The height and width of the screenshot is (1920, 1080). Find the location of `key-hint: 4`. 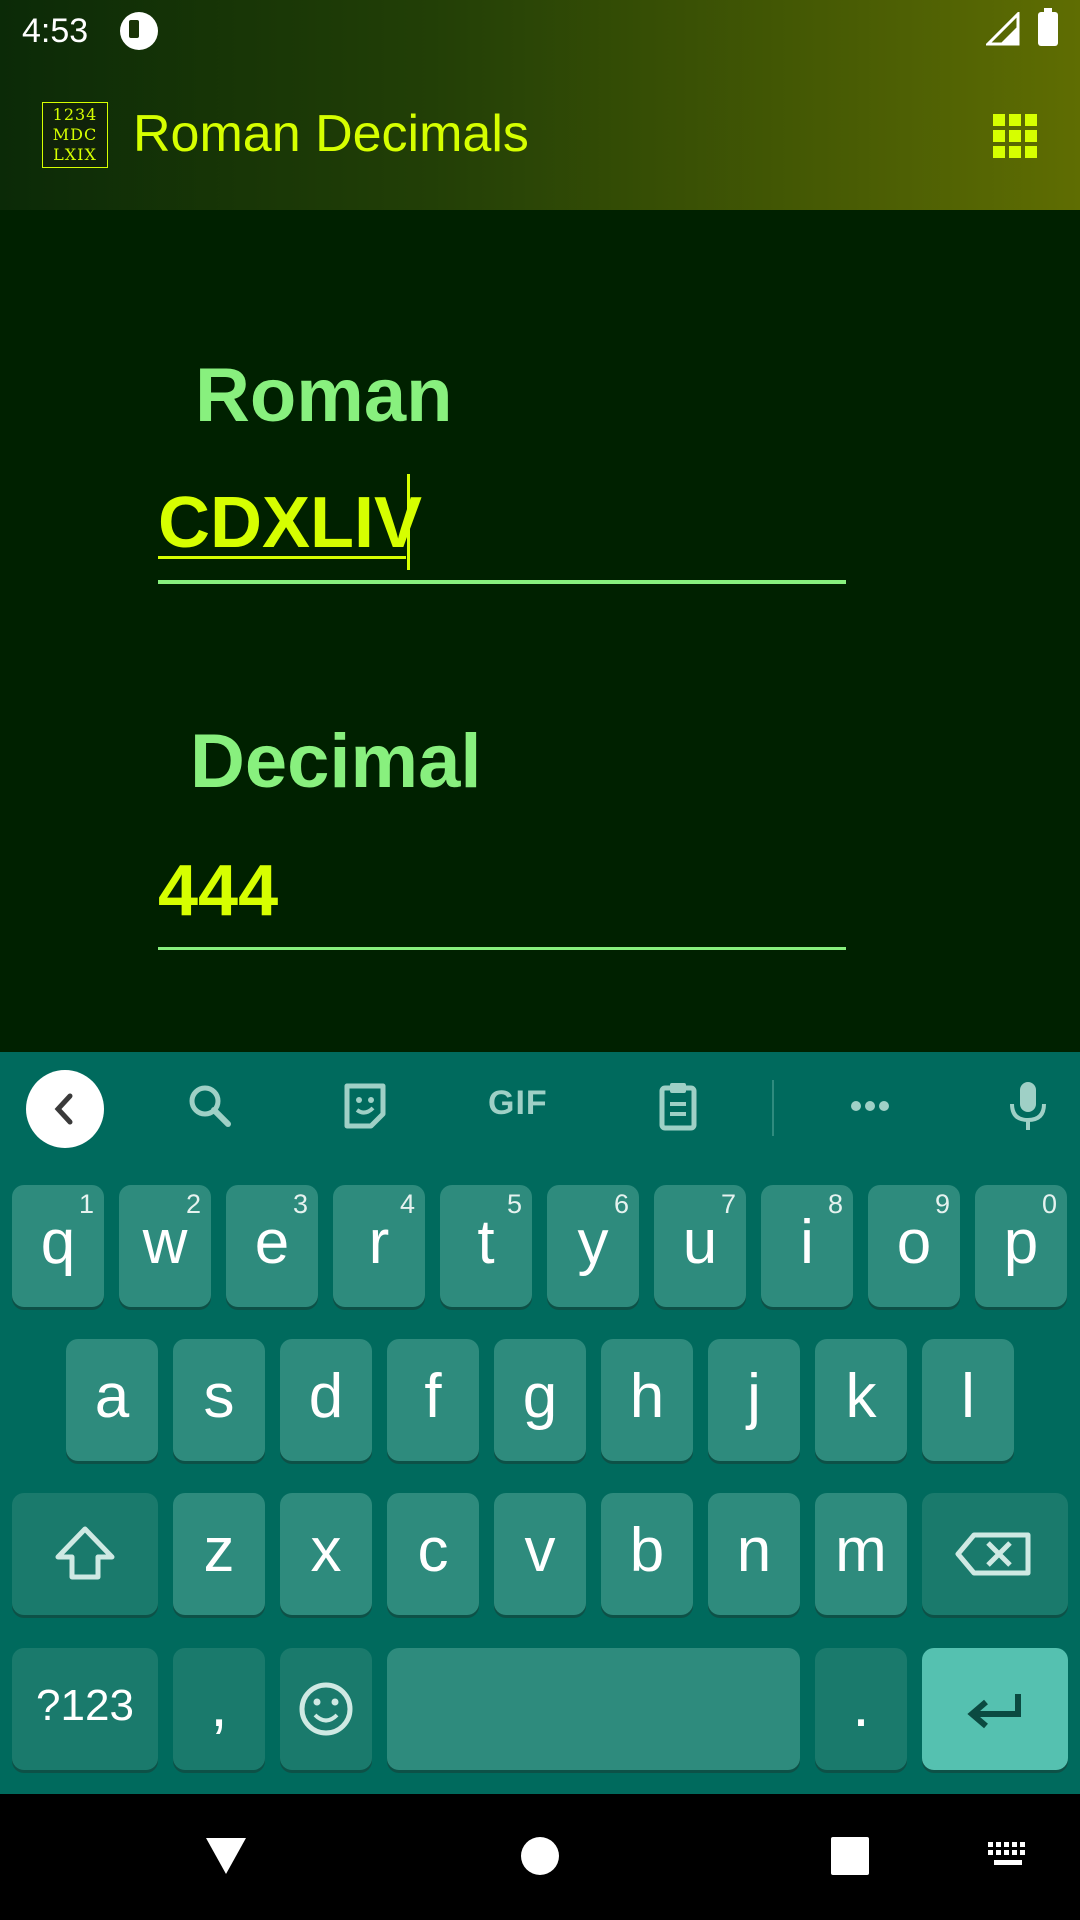

key-hint: 4 is located at coordinates (407, 1204).